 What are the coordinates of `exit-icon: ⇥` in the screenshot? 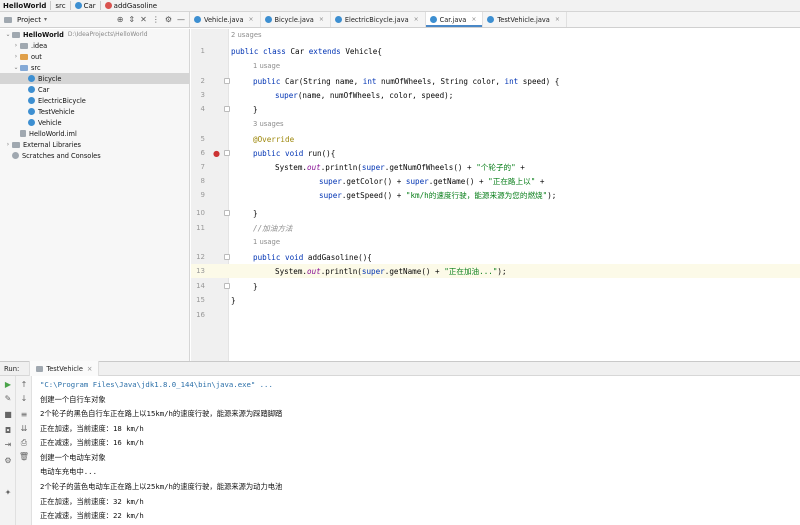 It's located at (8, 444).